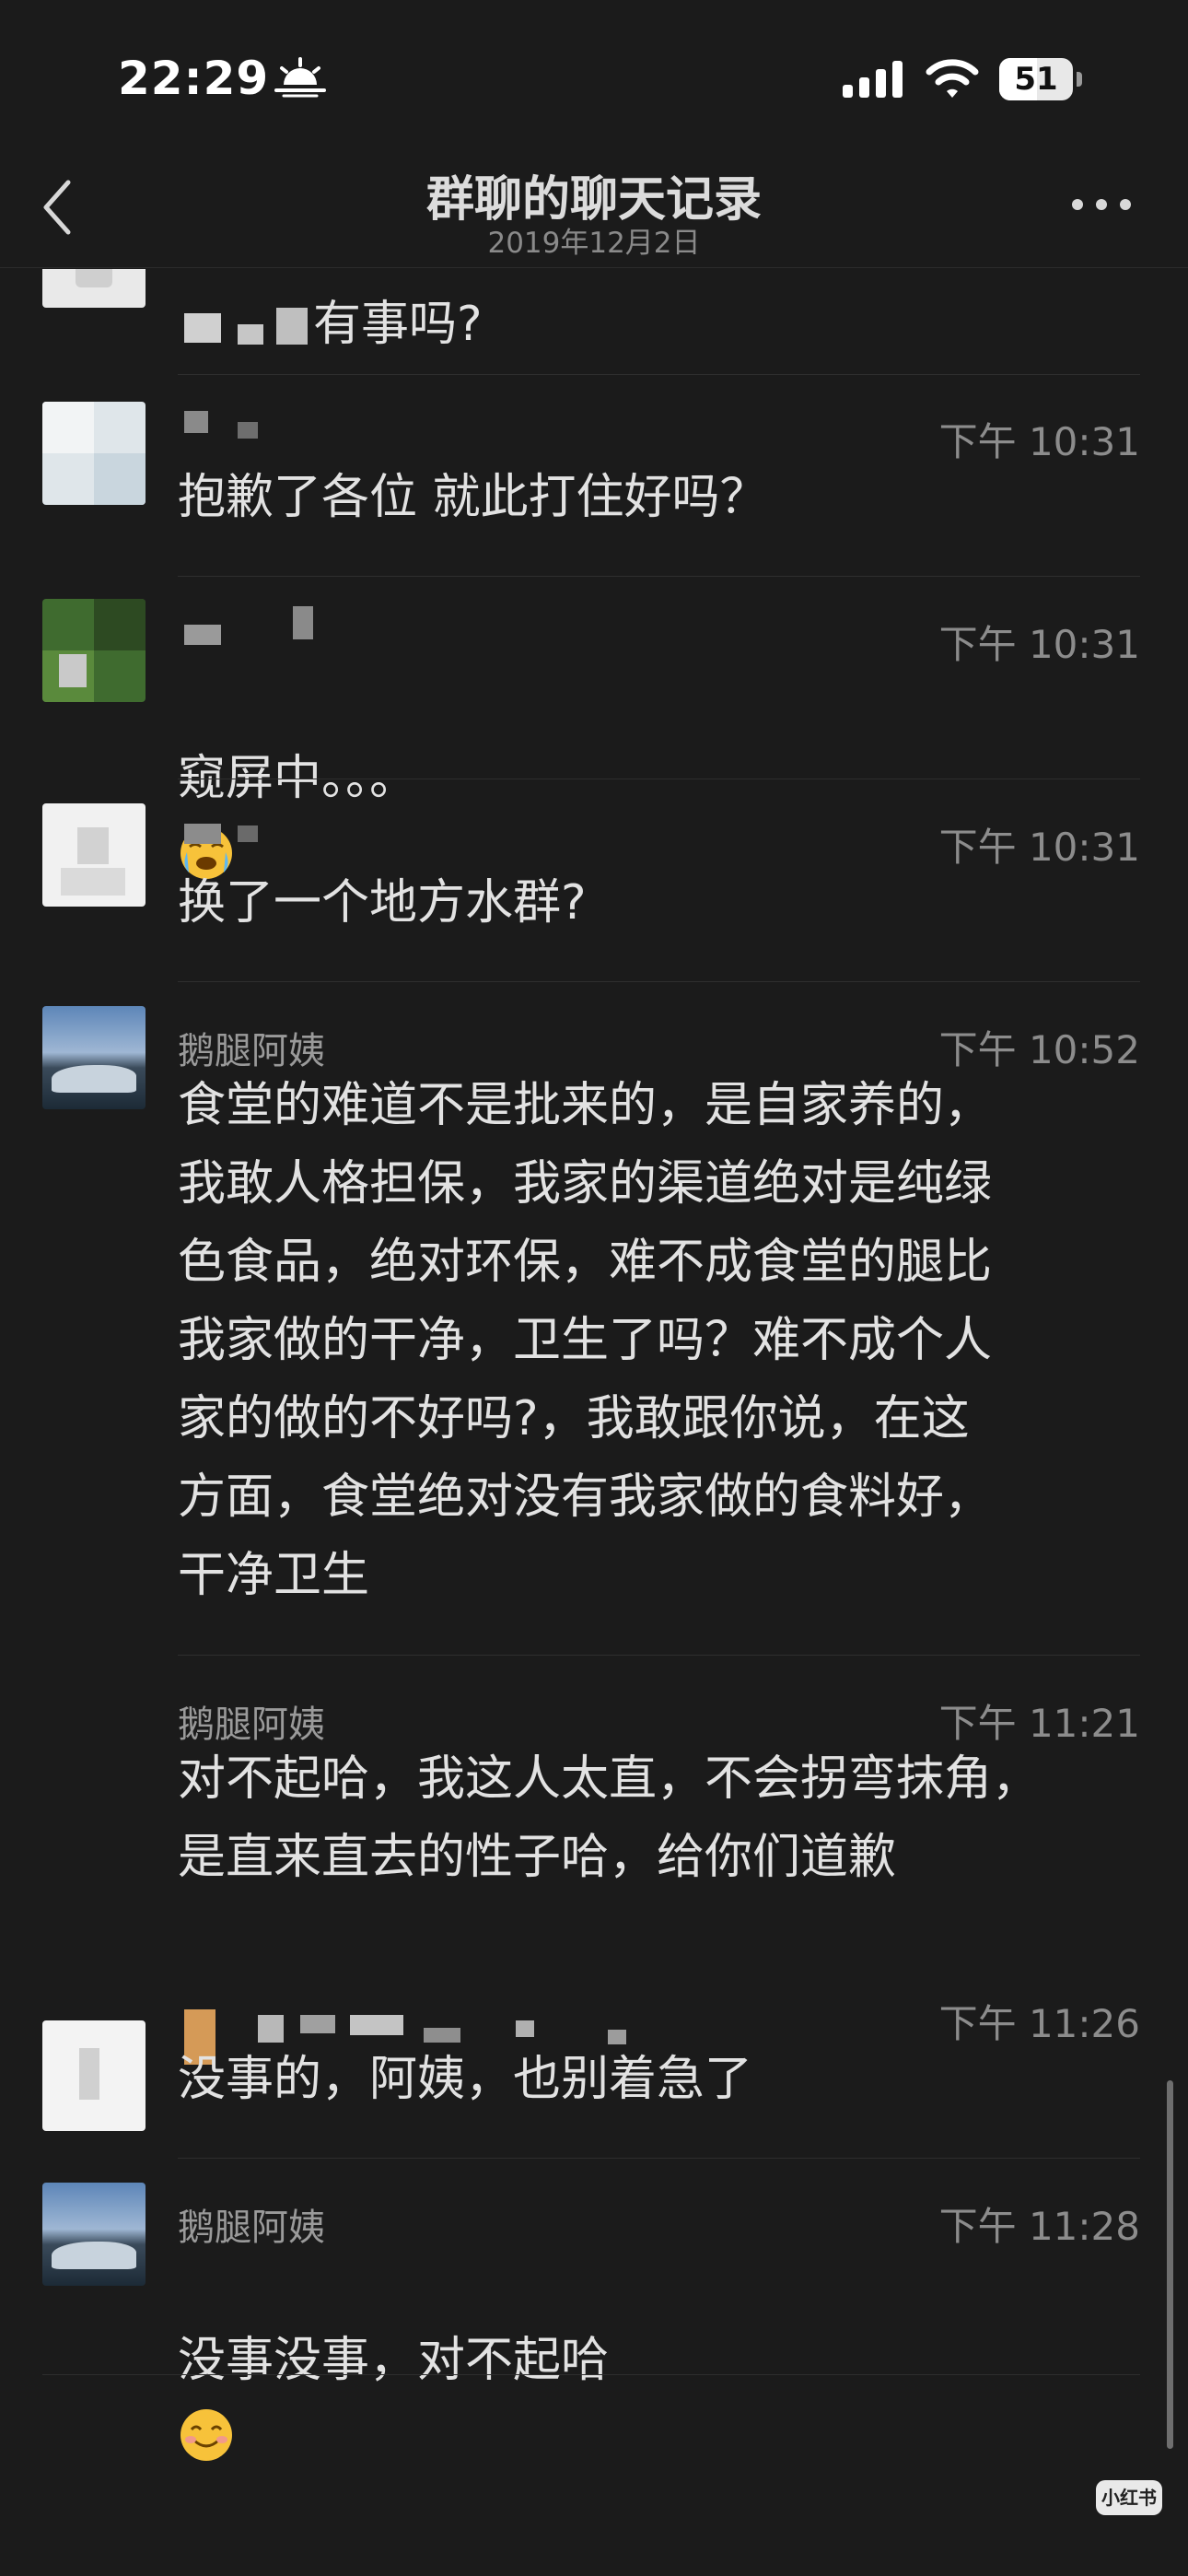 The width and height of the screenshot is (1188, 2576). Describe the element at coordinates (398, 324) in the screenshot. I see `message-text: 有事吗?` at that location.